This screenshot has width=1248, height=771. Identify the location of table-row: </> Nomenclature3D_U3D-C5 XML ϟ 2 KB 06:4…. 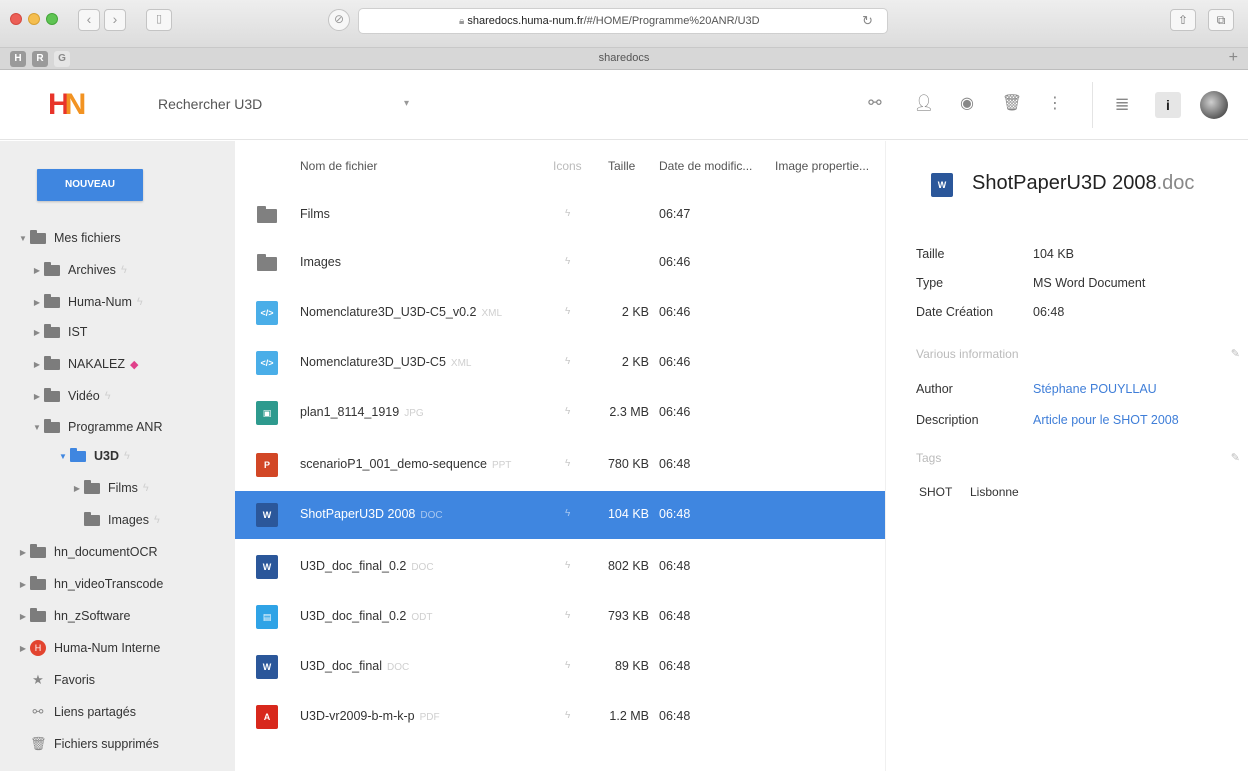
(560, 363).